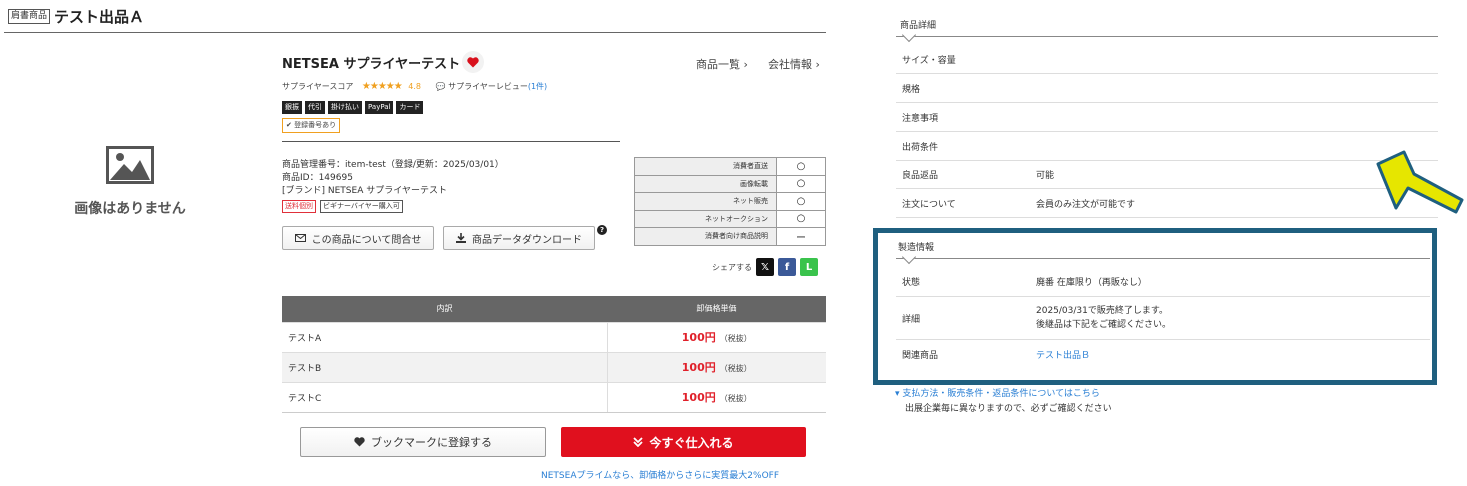  What do you see at coordinates (361, 206) in the screenshot?
I see `beginner-flag: ビギナーバイヤー購入可` at bounding box center [361, 206].